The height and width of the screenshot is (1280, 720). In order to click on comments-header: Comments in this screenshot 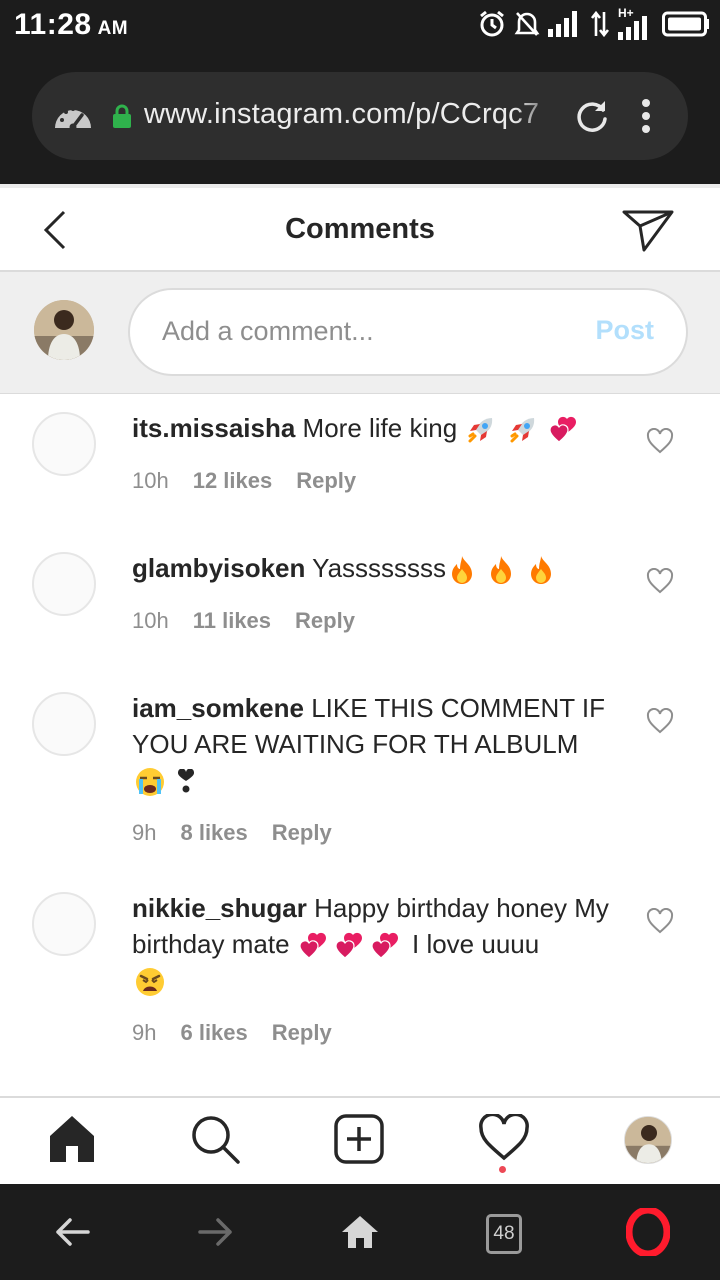, I will do `click(360, 228)`.